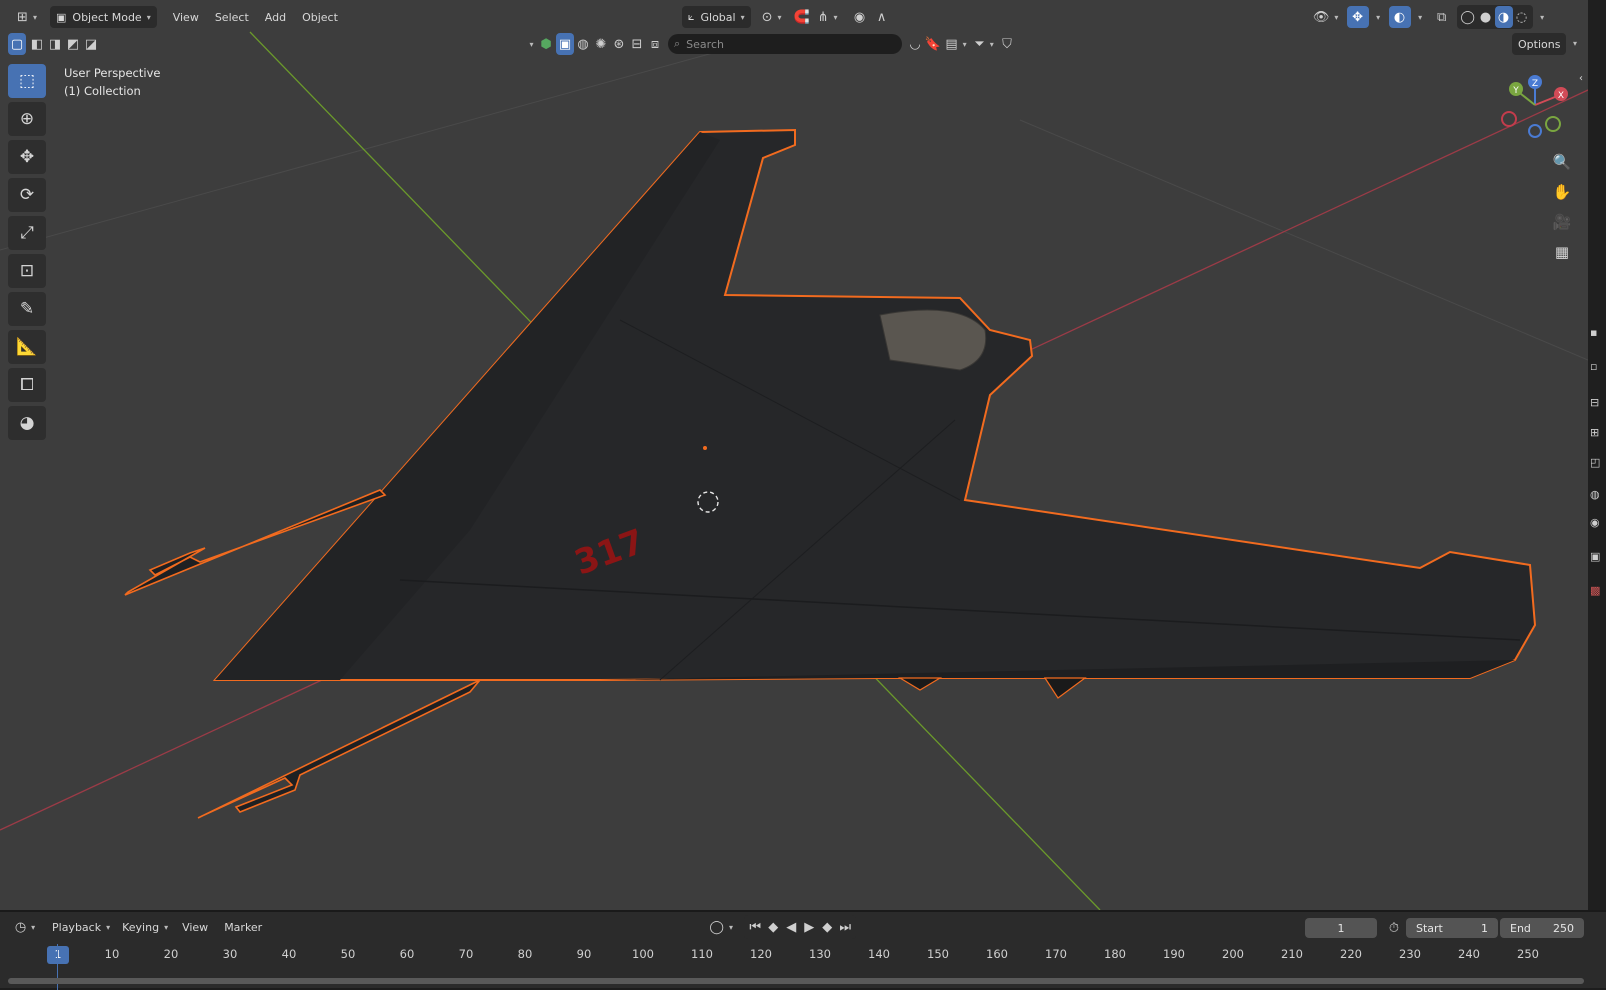 This screenshot has width=1606, height=990. I want to click on funnel-clear-icon: ◡, so click(915, 44).